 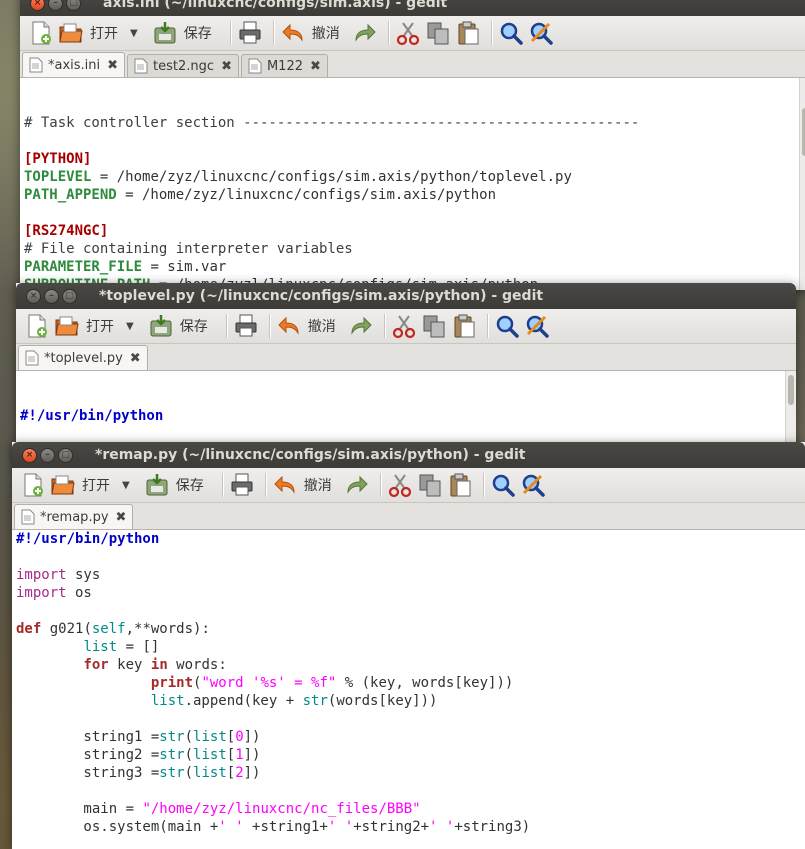 I want to click on code-token: ]), so click(x=252, y=773).